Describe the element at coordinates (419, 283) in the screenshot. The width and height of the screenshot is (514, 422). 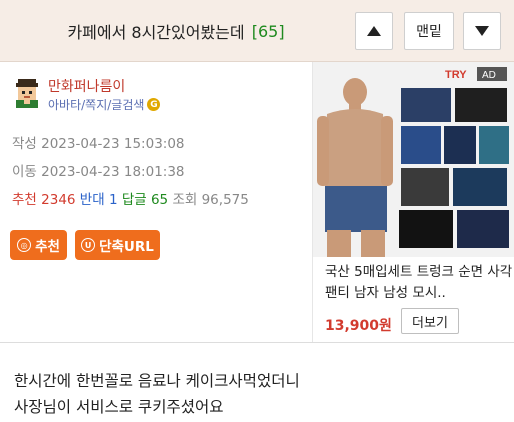
I see `ad-product-title: 국산 5매입세트 트렁크 순면 사각 팬티 남자 남성 모시..` at that location.